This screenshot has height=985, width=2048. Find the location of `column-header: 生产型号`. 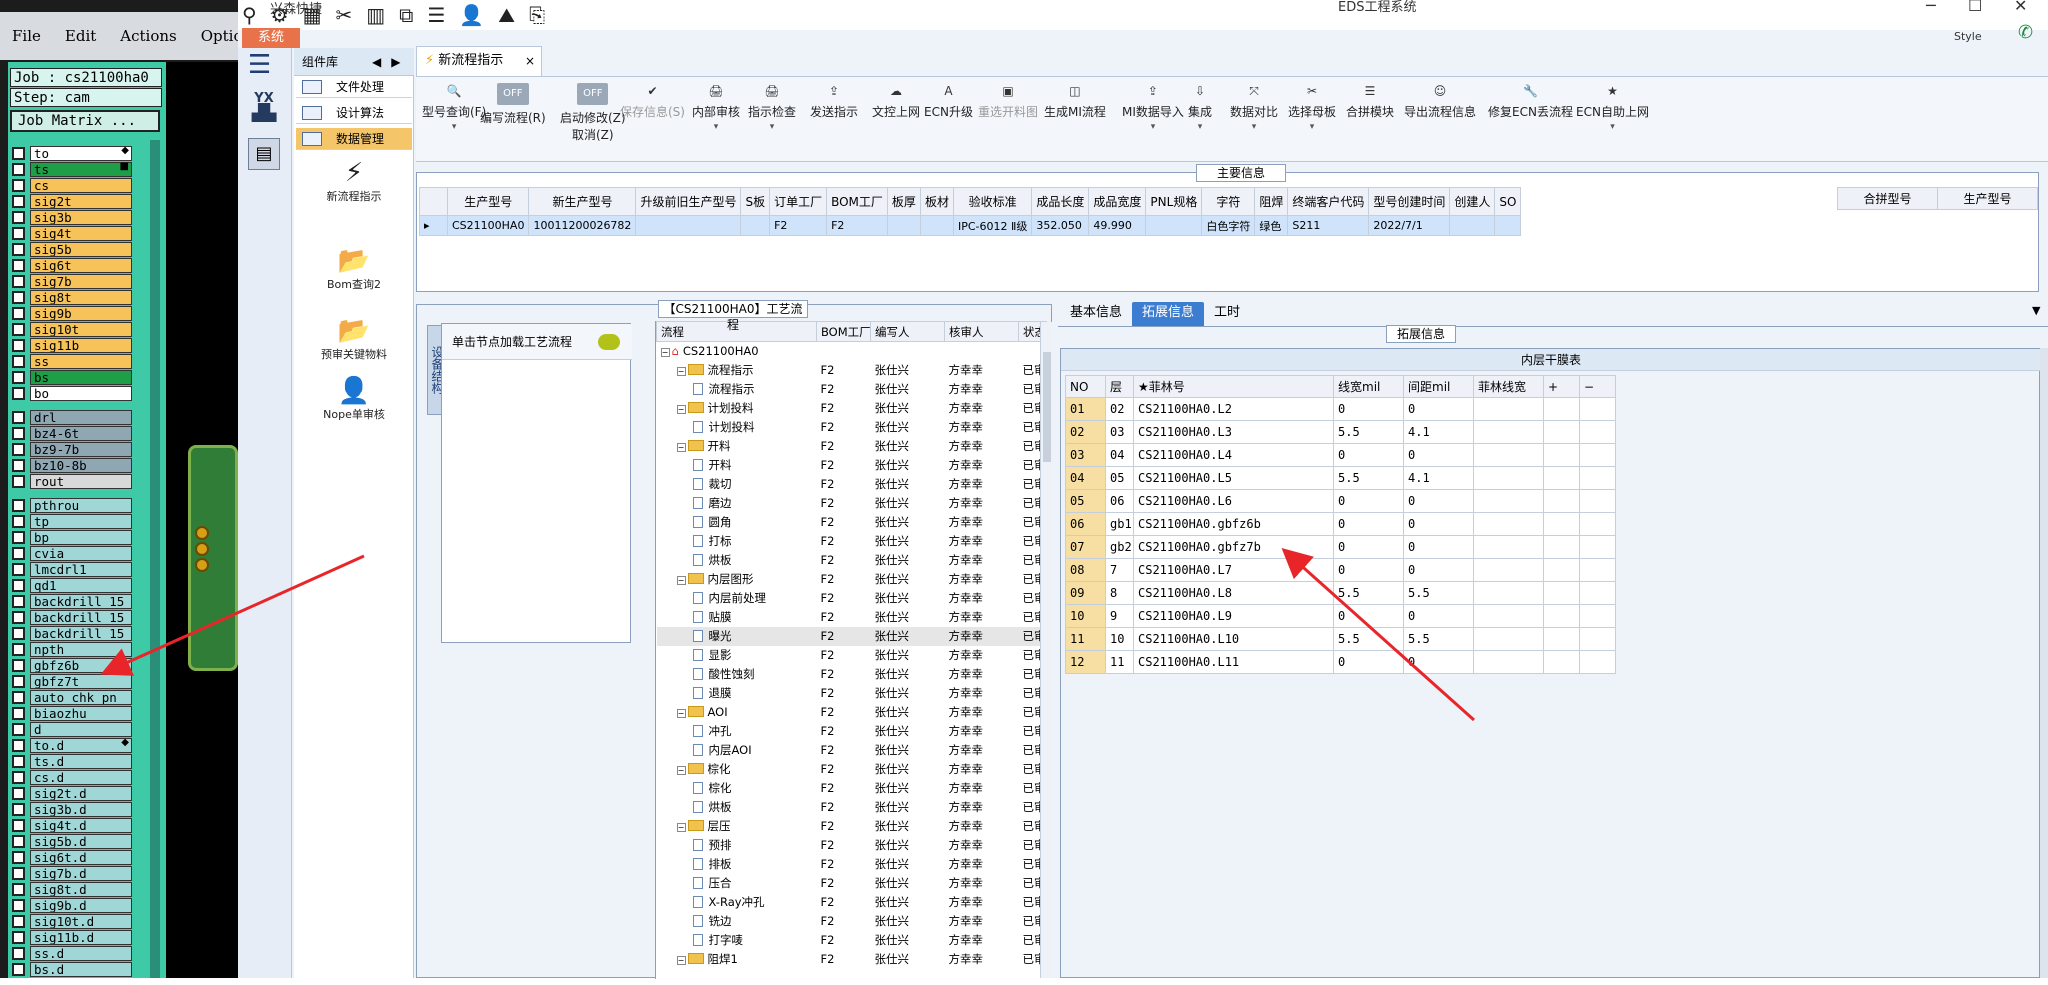

column-header: 生产型号 is located at coordinates (1987, 198).